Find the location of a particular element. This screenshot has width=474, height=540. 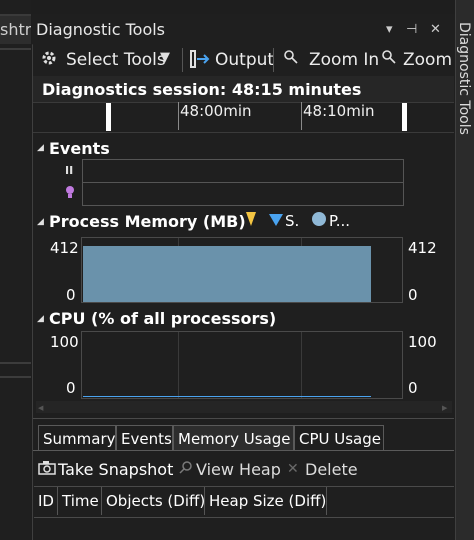

zoom-in-button: Zoom In is located at coordinates (344, 60).